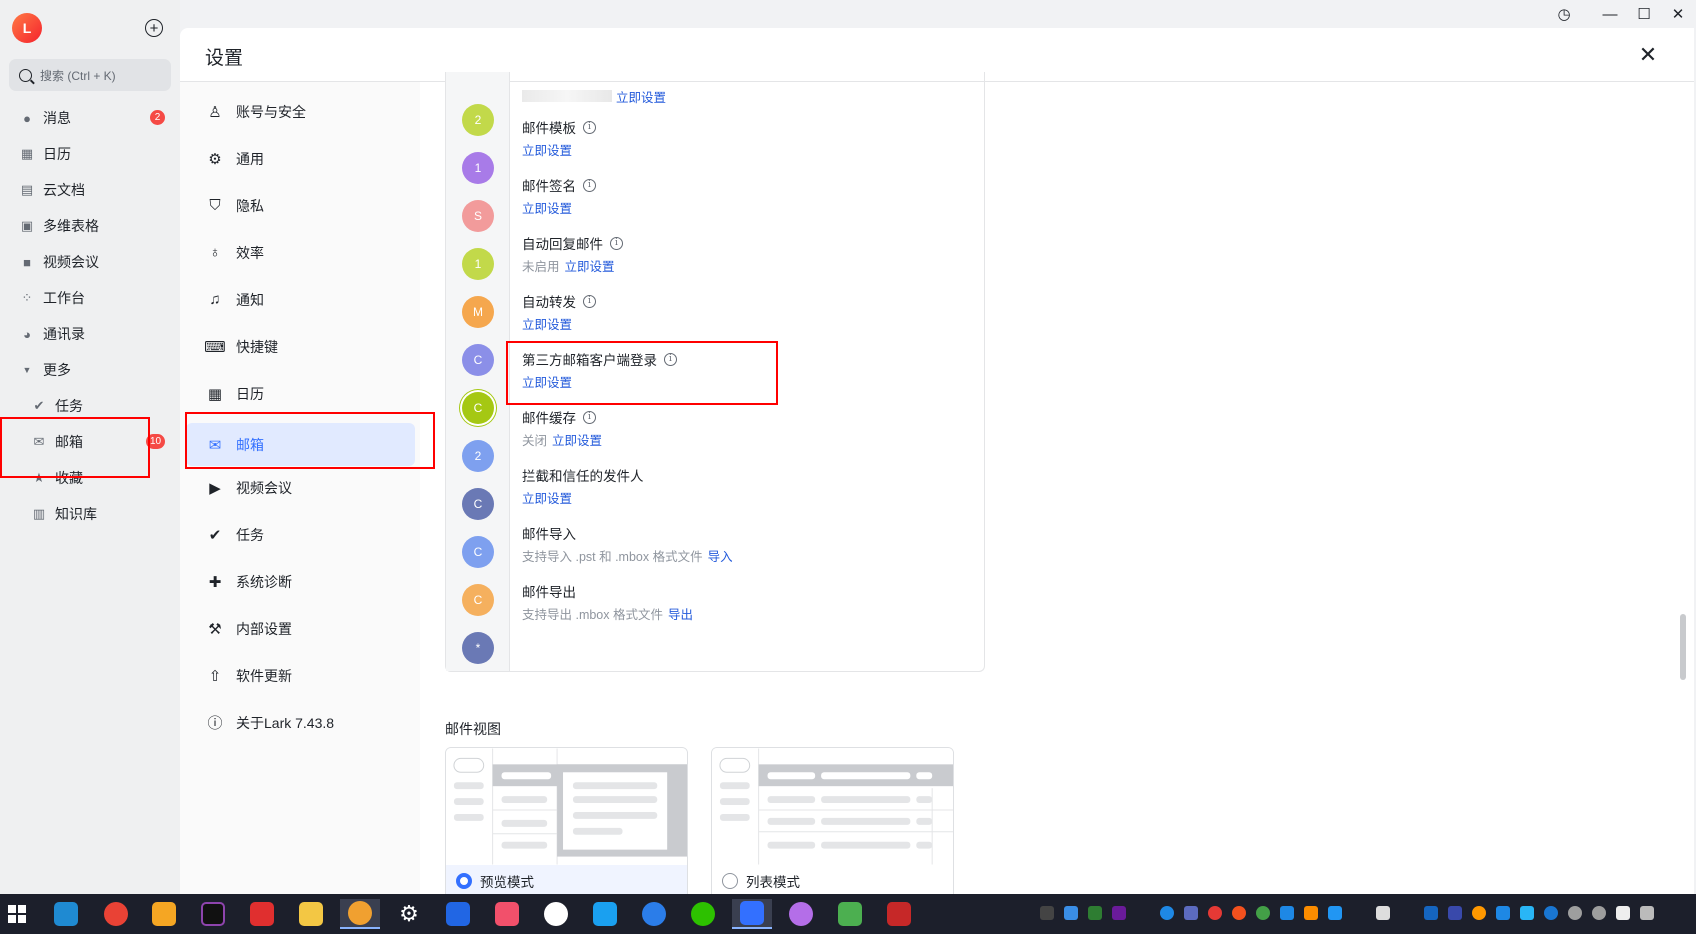  What do you see at coordinates (66, 914) in the screenshot?
I see `vscode-icon` at bounding box center [66, 914].